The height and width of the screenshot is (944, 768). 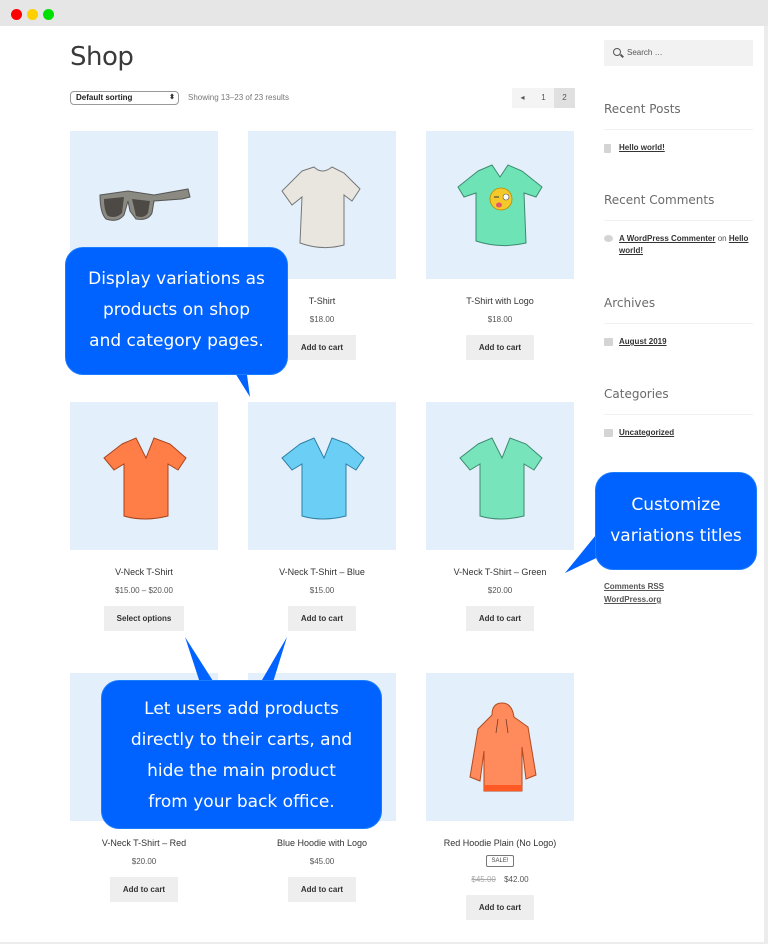 What do you see at coordinates (678, 245) in the screenshot?
I see `list-item: A WordPress Commenter on Hello world!` at bounding box center [678, 245].